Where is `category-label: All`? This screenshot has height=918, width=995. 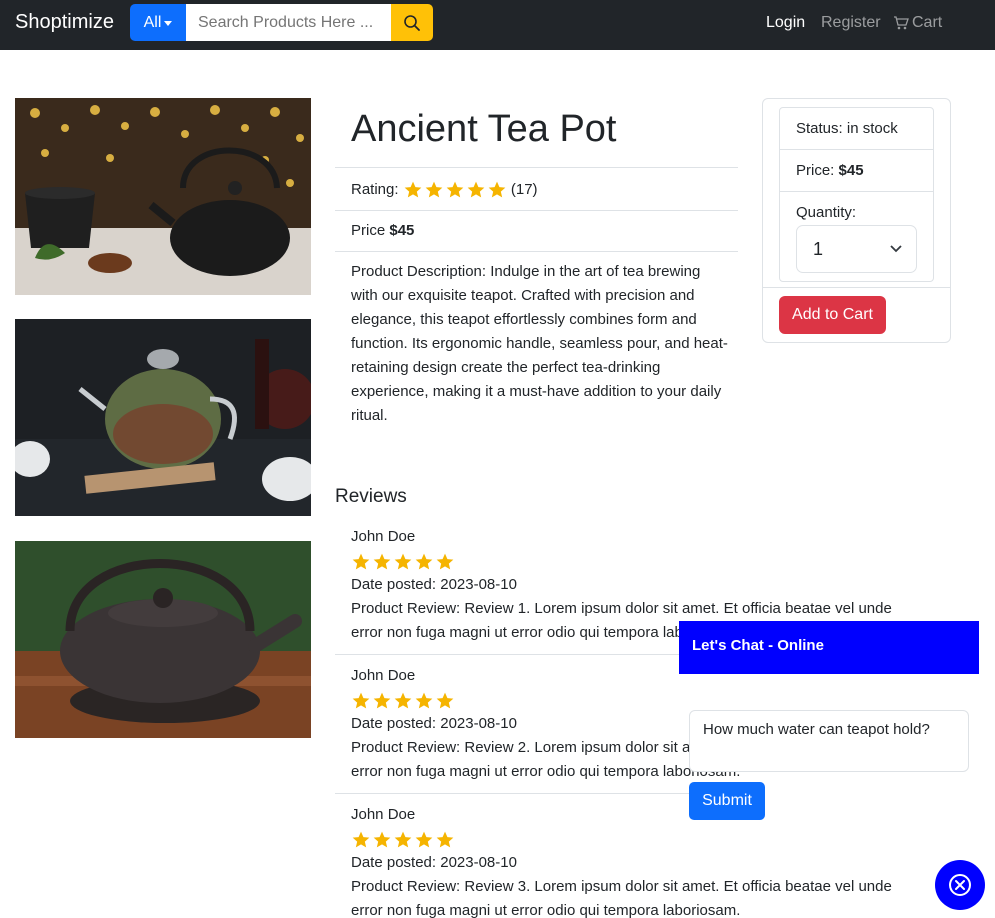 category-label: All is located at coordinates (152, 22).